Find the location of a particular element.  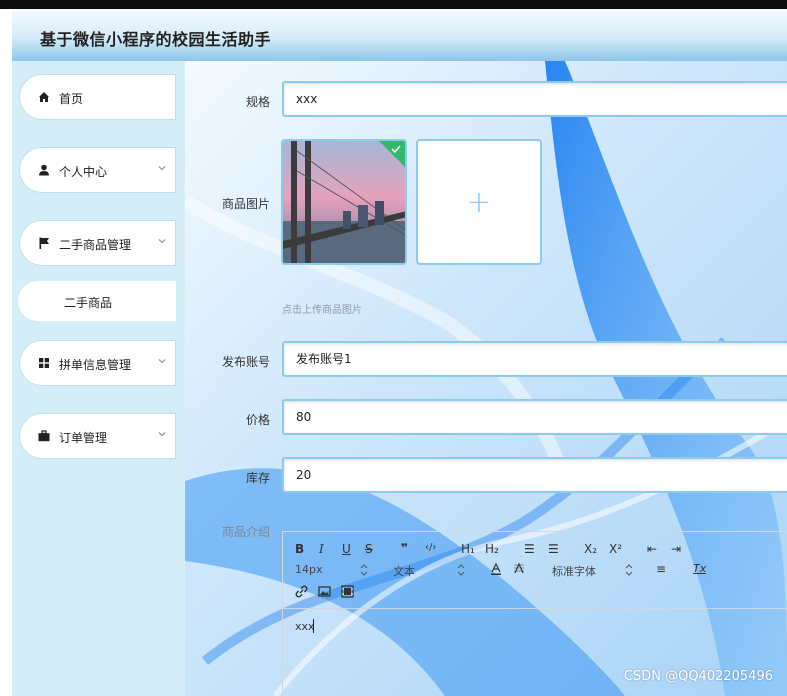

grid-icon is located at coordinates (44, 363).